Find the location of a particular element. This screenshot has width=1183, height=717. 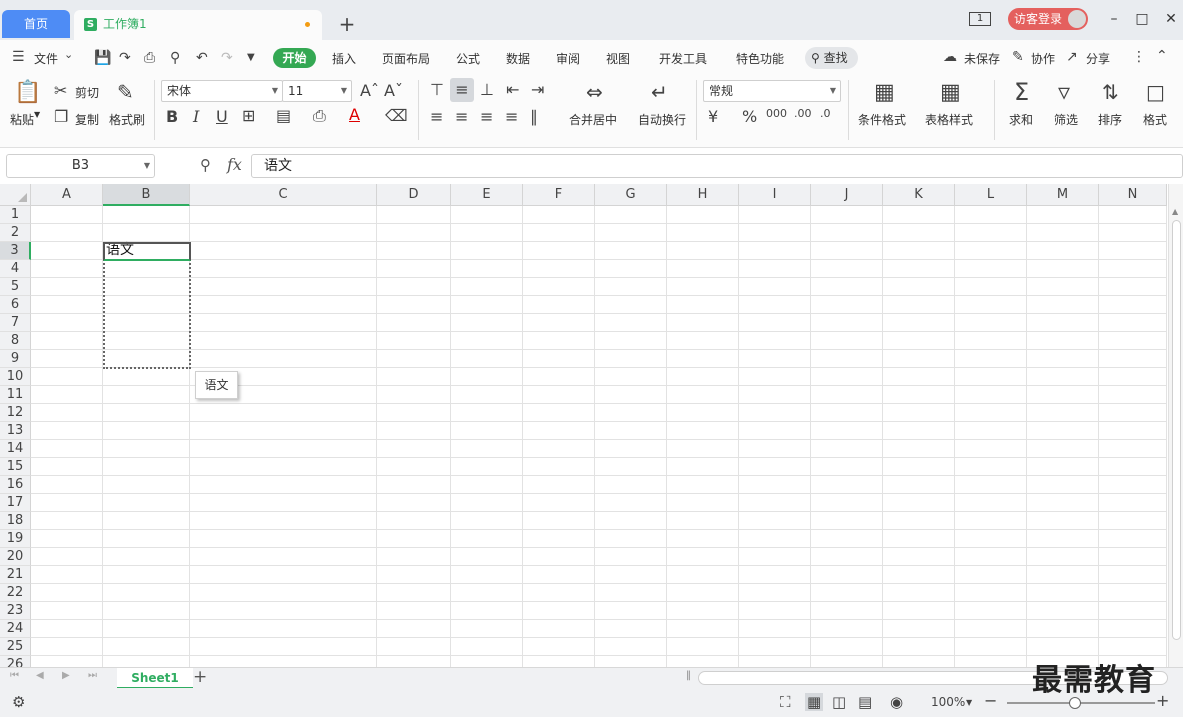

font-color-icon: A is located at coordinates (354, 114).